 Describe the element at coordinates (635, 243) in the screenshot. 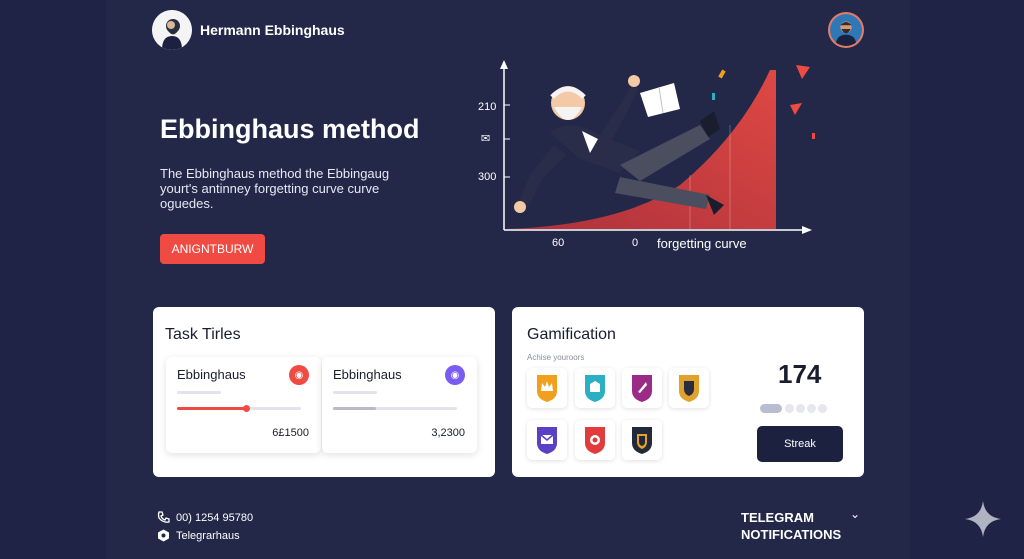

I see `x-tick-label: 0` at that location.